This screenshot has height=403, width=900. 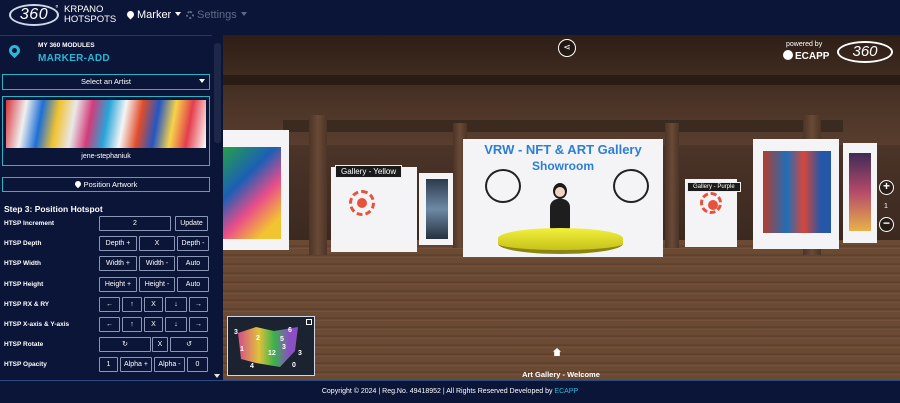 What do you see at coordinates (560, 241) in the screenshot?
I see `reception-desk` at bounding box center [560, 241].